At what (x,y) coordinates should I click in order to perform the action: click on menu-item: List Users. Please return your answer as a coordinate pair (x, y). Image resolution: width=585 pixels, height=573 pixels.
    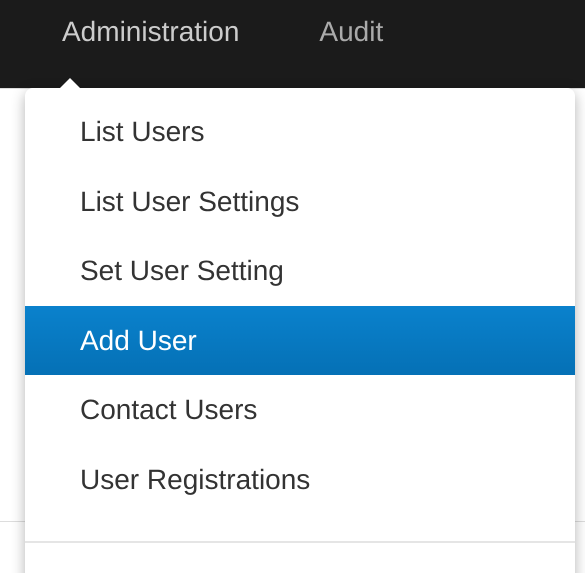
    Looking at the image, I should click on (300, 132).